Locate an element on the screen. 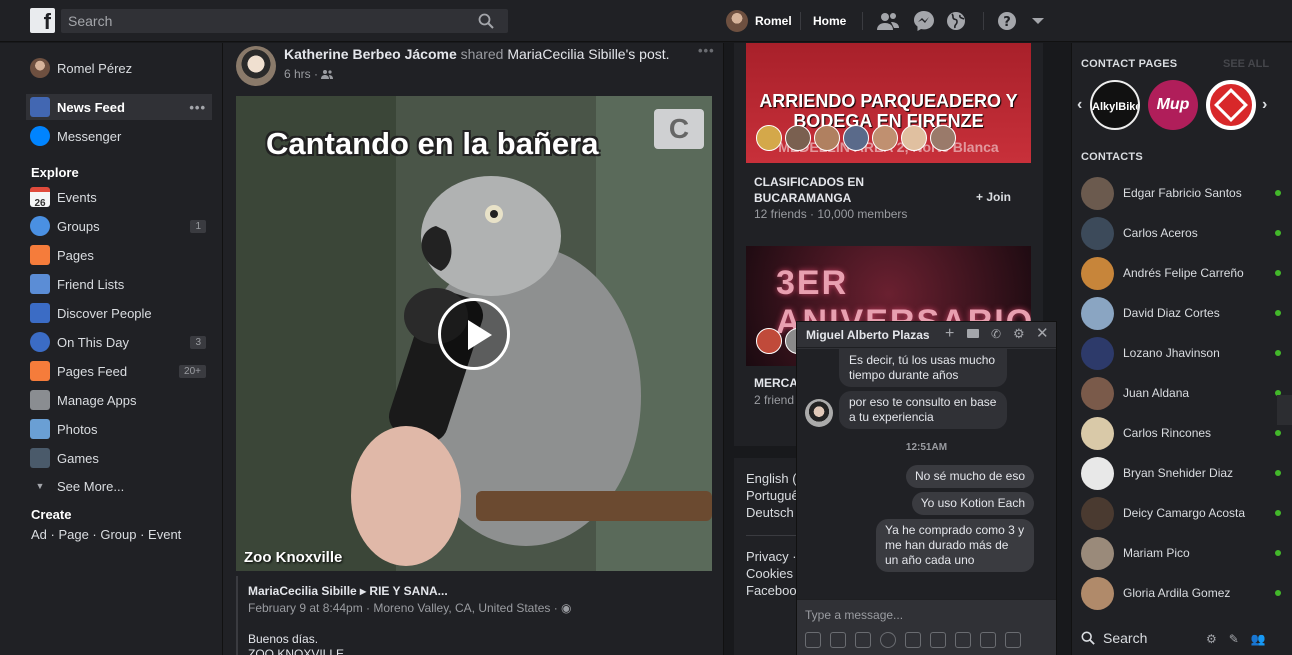 This screenshot has width=1292, height=655. post-time-text: 6 hrs · is located at coordinates (301, 74).